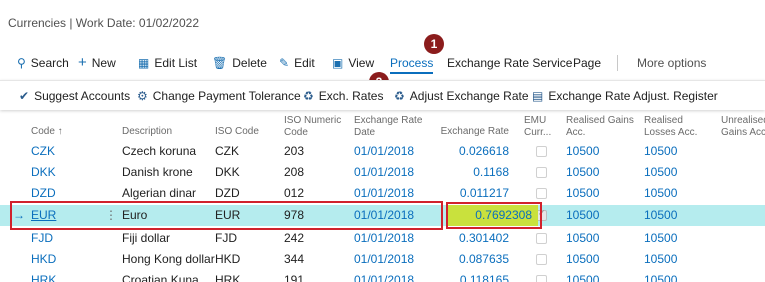 The height and width of the screenshot is (282, 765). Describe the element at coordinates (388, 120) in the screenshot. I see `col-header-rate-date-line1: Exchange Rate` at that location.